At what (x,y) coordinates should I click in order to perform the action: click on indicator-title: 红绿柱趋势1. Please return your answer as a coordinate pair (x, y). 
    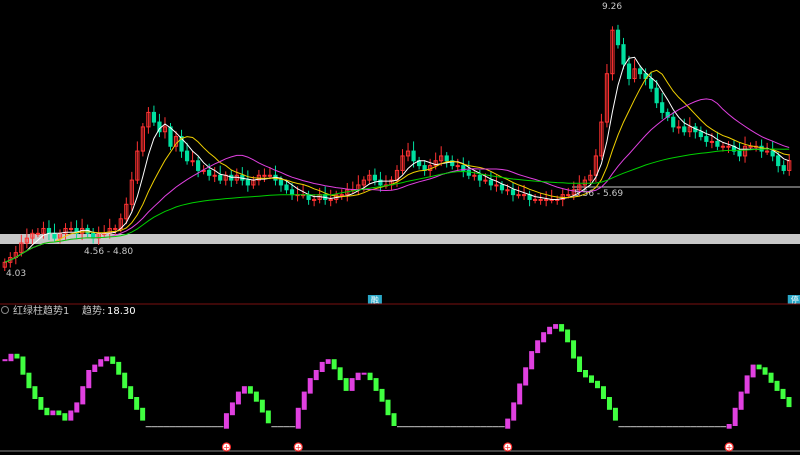
    Looking at the image, I should click on (41, 310).